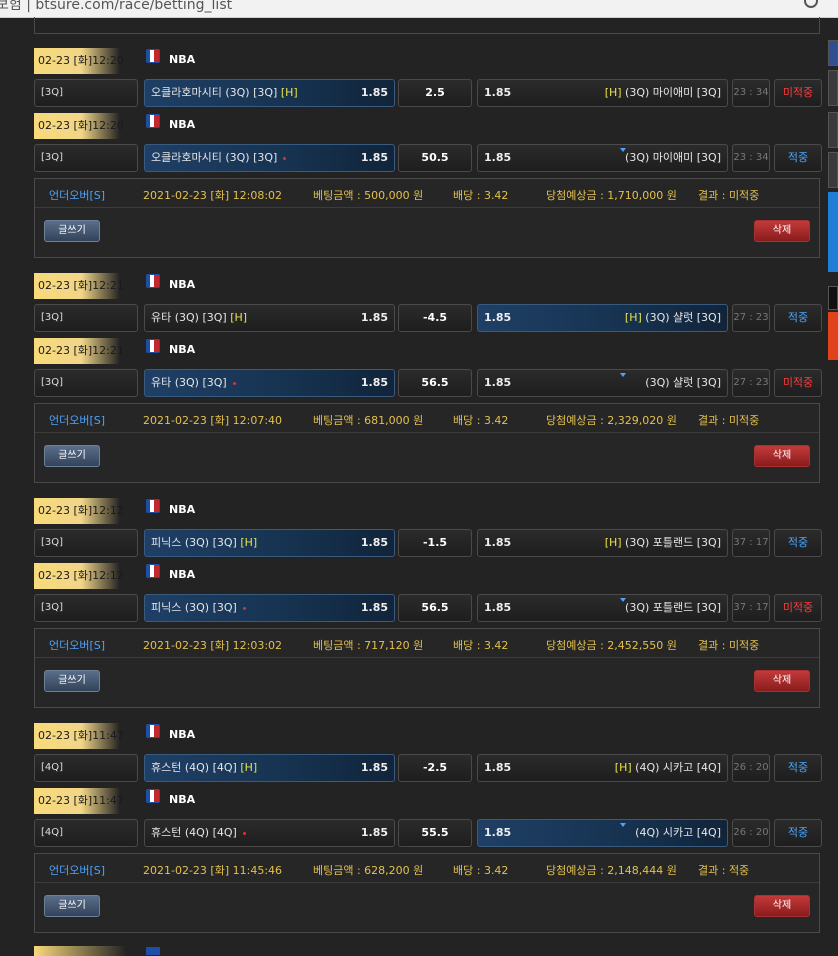  I want to click on line-value: 50.5, so click(435, 158).